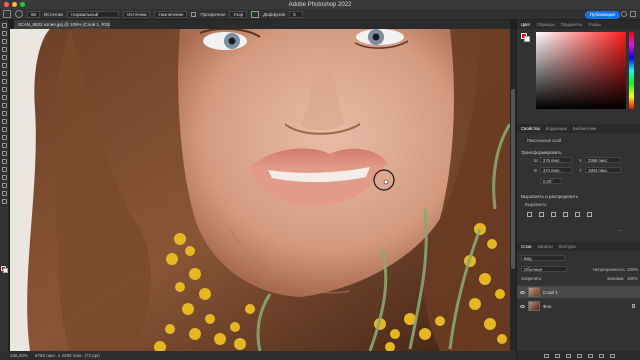  Describe the element at coordinates (4, 57) in the screenshot. I see `quick-selection-tool-icon` at that location.